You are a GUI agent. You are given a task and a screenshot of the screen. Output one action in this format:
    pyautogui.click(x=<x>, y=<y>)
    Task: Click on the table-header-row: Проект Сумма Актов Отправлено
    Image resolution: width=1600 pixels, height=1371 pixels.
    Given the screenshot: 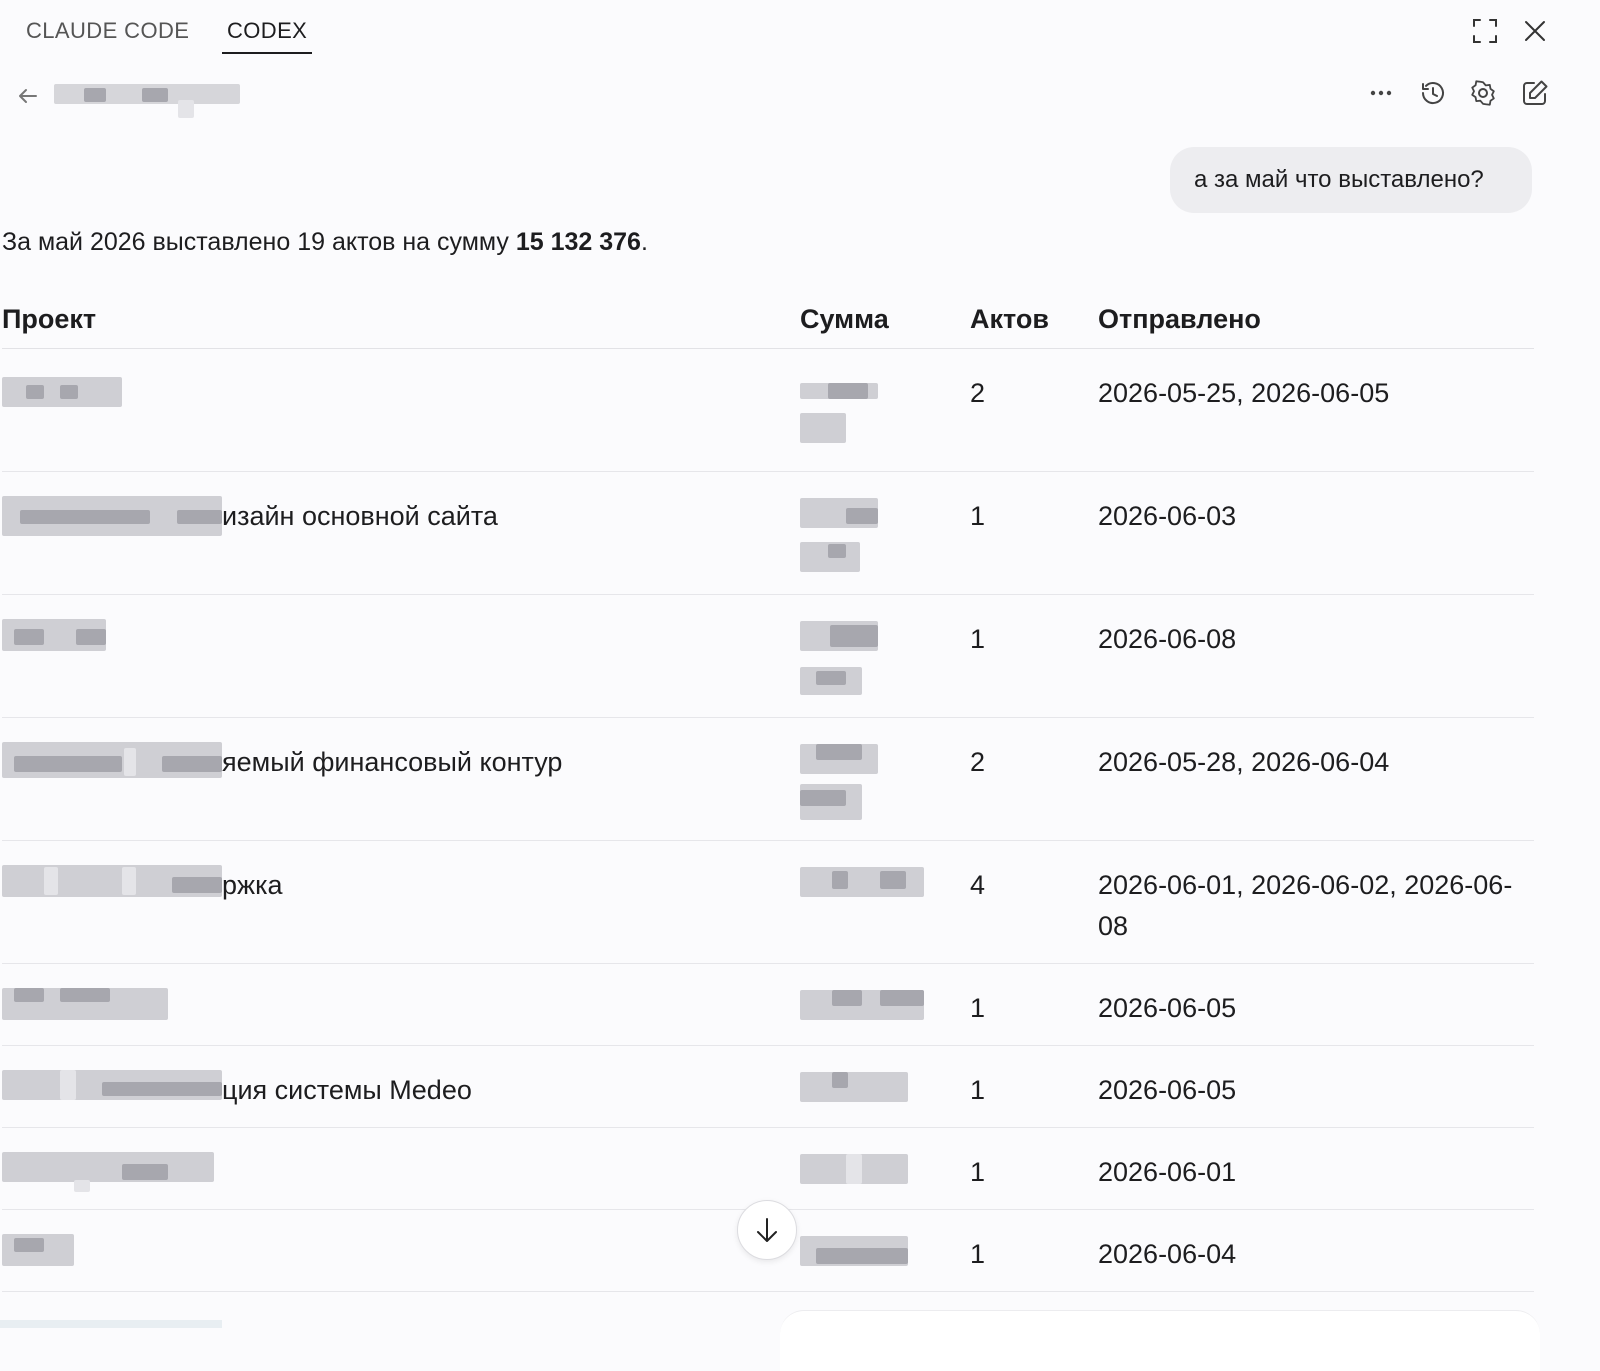 What is the action you would take?
    pyautogui.click(x=768, y=319)
    